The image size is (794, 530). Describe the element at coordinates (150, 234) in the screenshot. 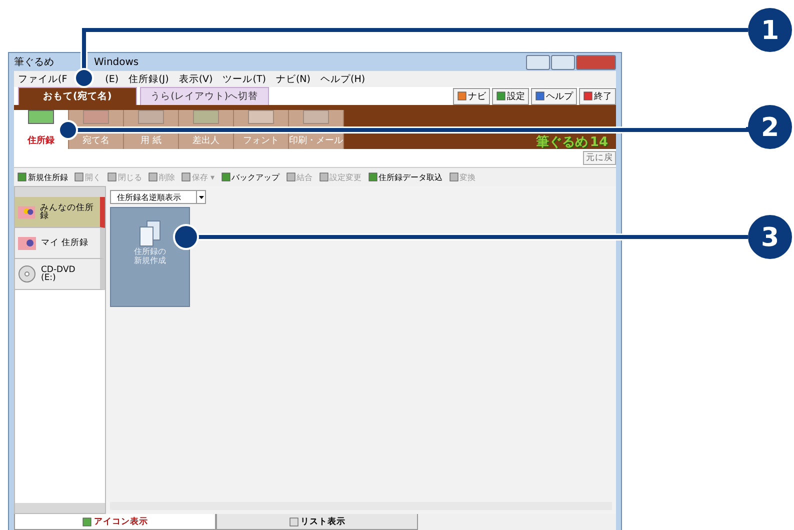

I see `documents-icon` at that location.